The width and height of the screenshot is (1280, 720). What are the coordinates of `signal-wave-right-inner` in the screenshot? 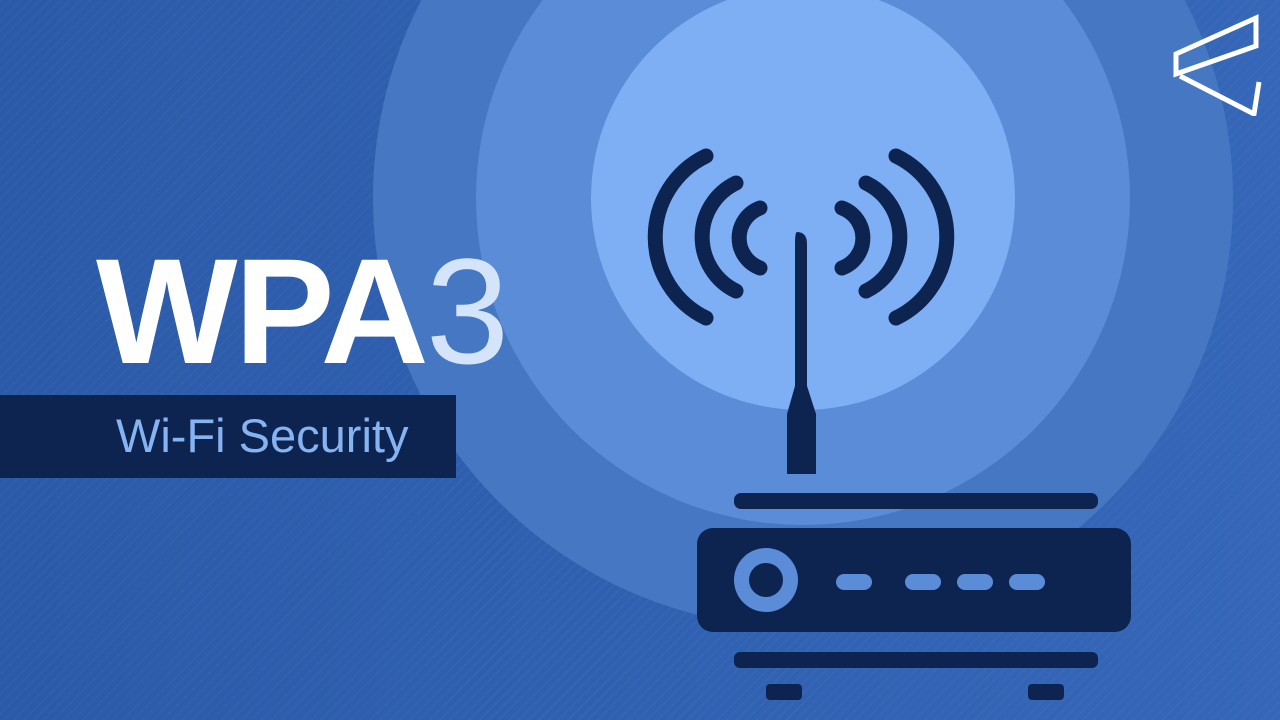 It's located at (852, 238).